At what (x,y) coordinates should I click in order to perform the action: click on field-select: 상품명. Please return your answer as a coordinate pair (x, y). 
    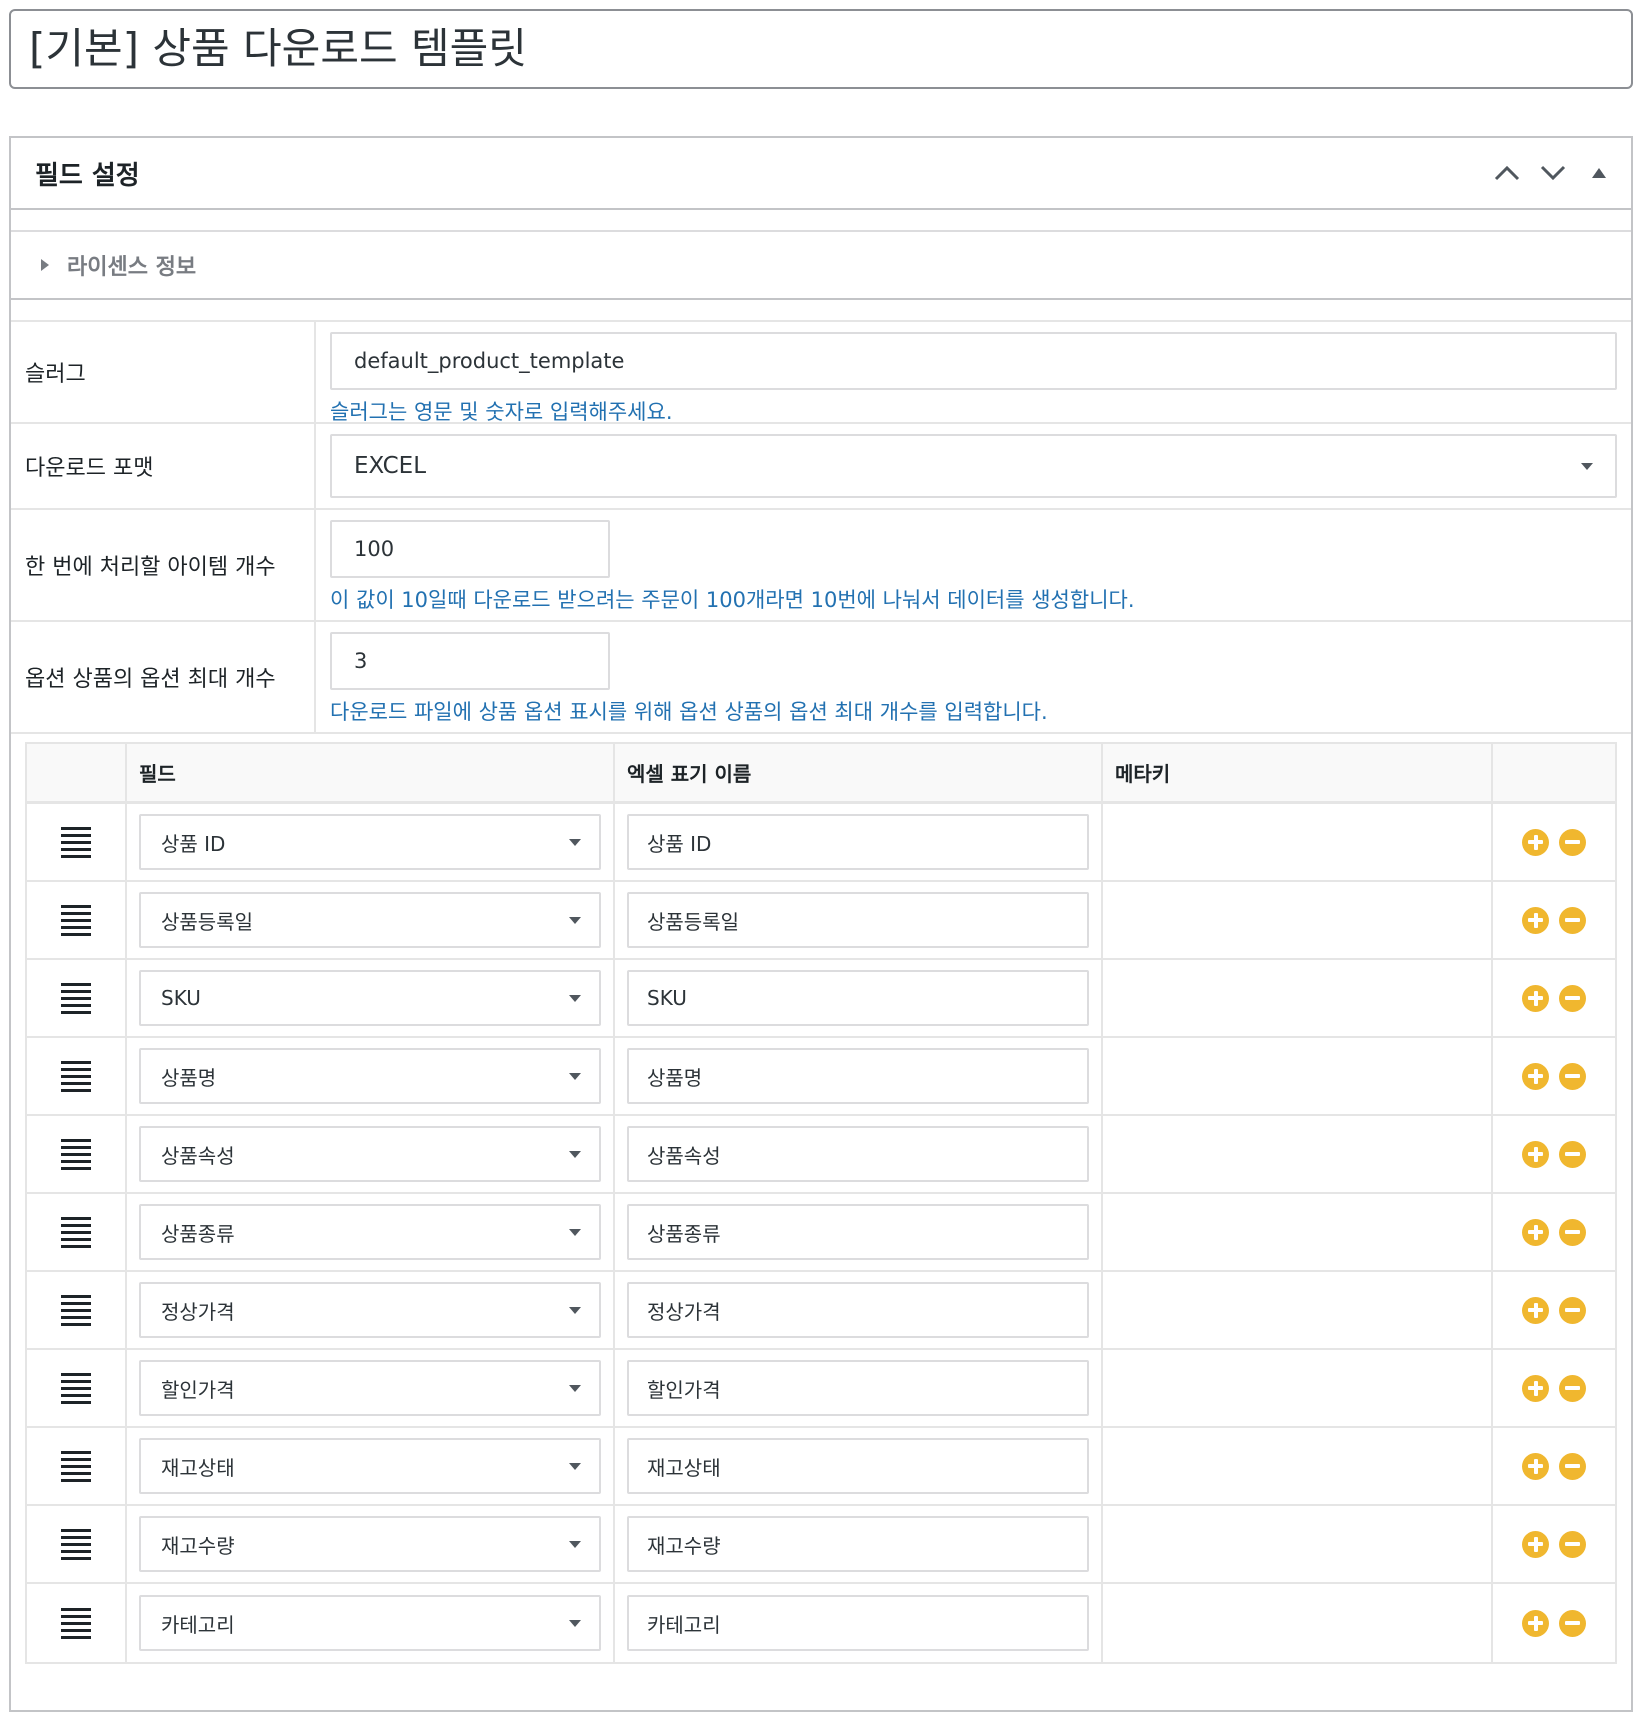
    Looking at the image, I should click on (370, 1076).